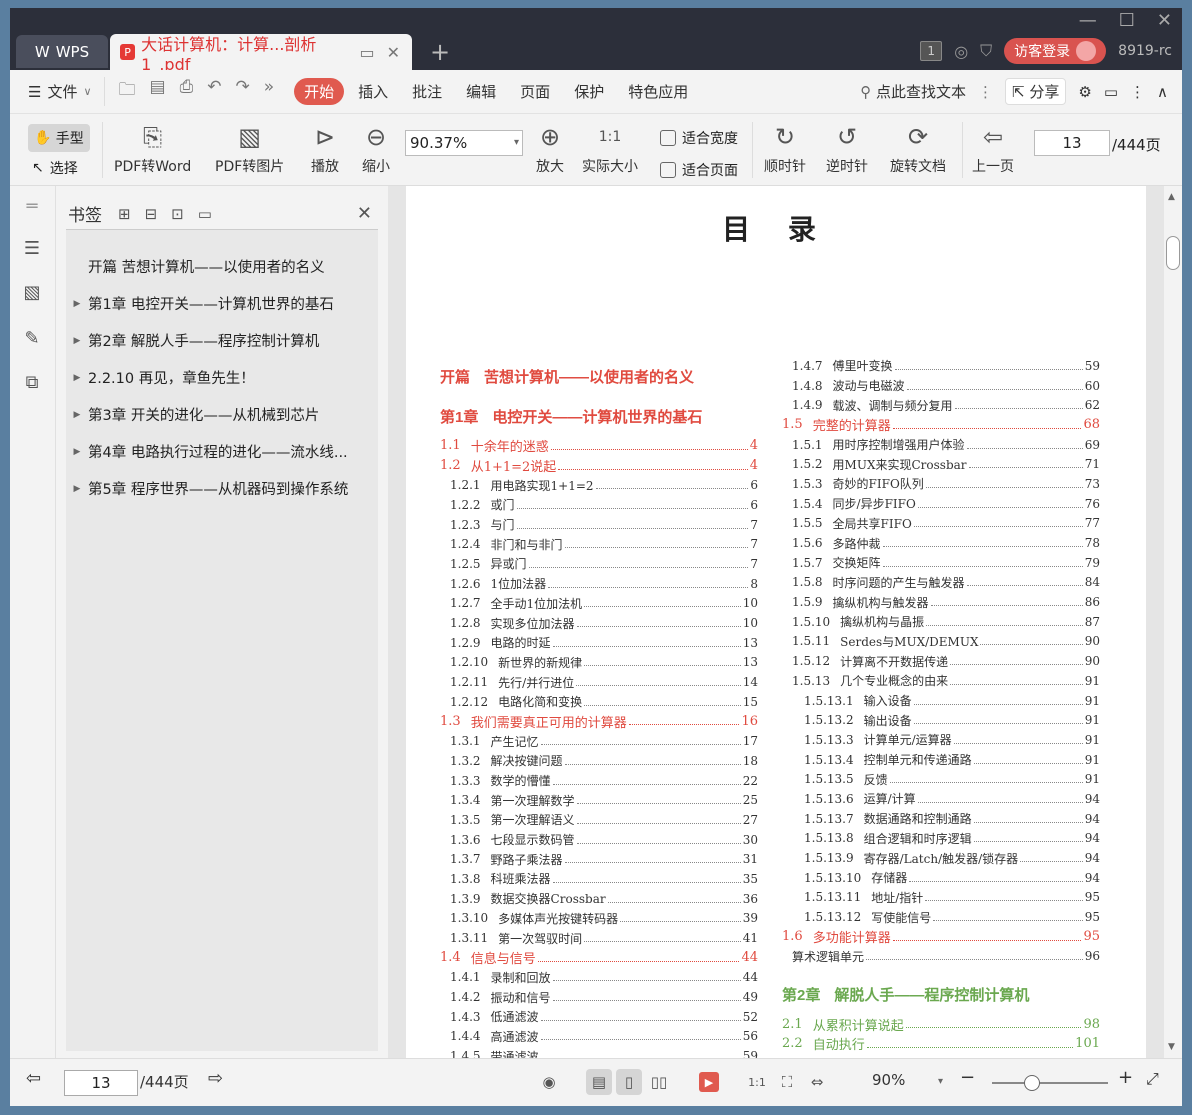 The image size is (1192, 1115). What do you see at coordinates (367, 213) in the screenshot?
I see `close-icon: ✕` at bounding box center [367, 213].